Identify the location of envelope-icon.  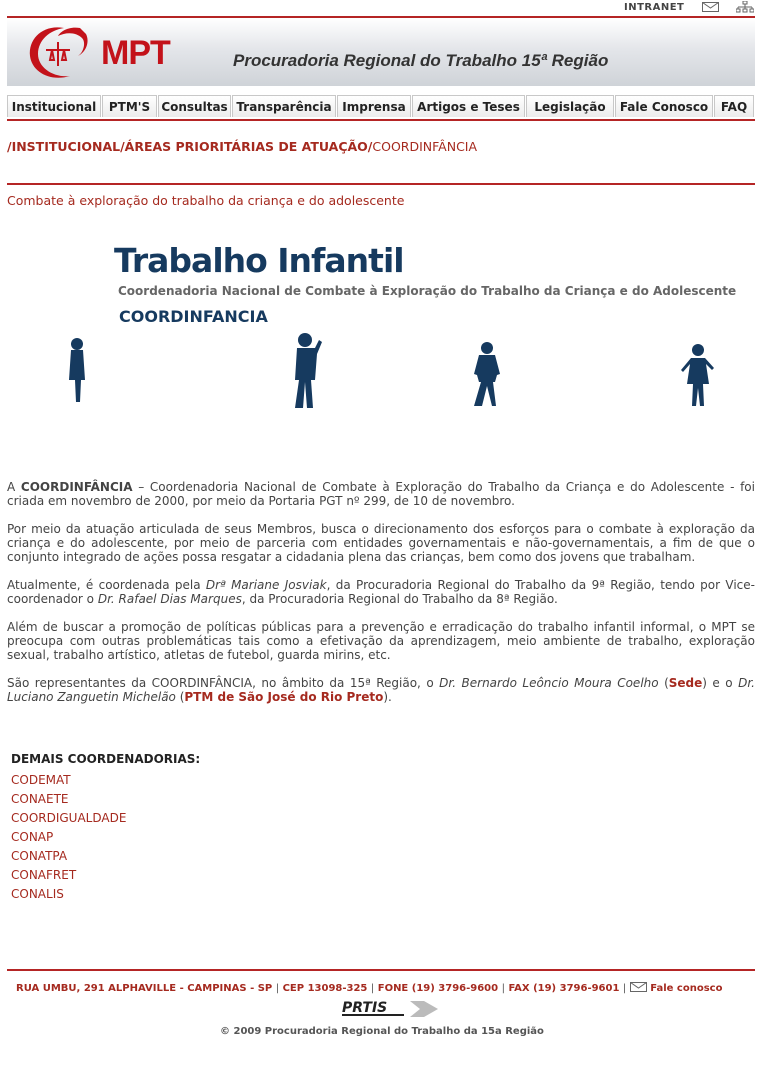
(710, 7).